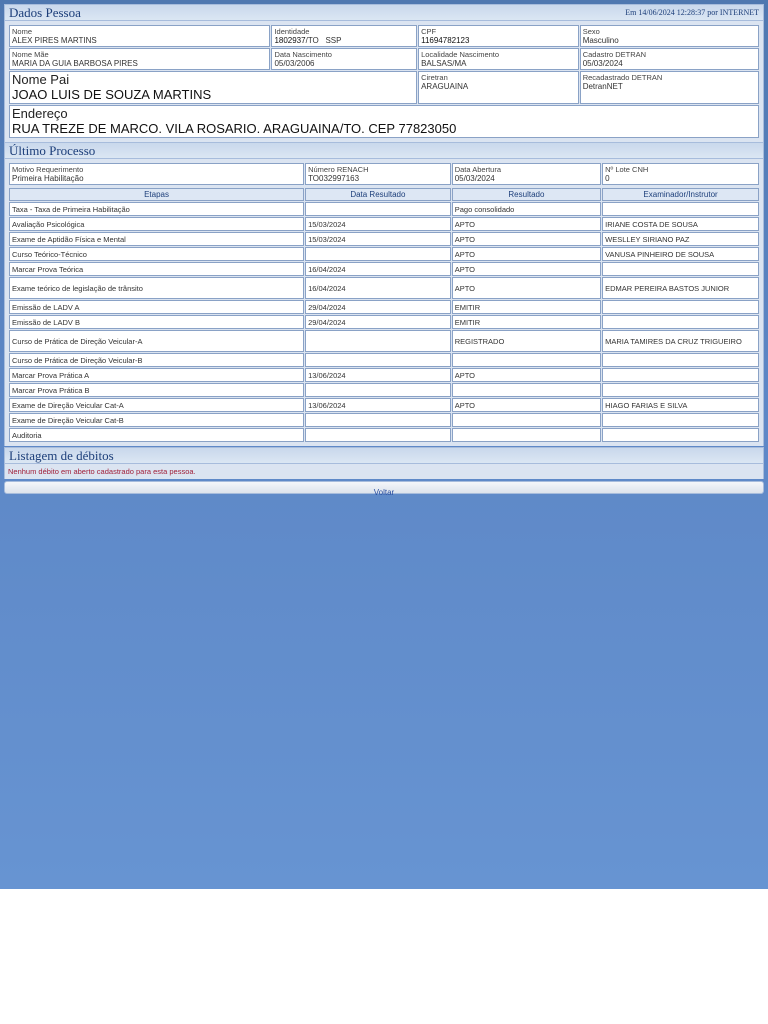 This screenshot has width=768, height=1024. I want to click on localidade-value: BALSAS/MA, so click(444, 63).